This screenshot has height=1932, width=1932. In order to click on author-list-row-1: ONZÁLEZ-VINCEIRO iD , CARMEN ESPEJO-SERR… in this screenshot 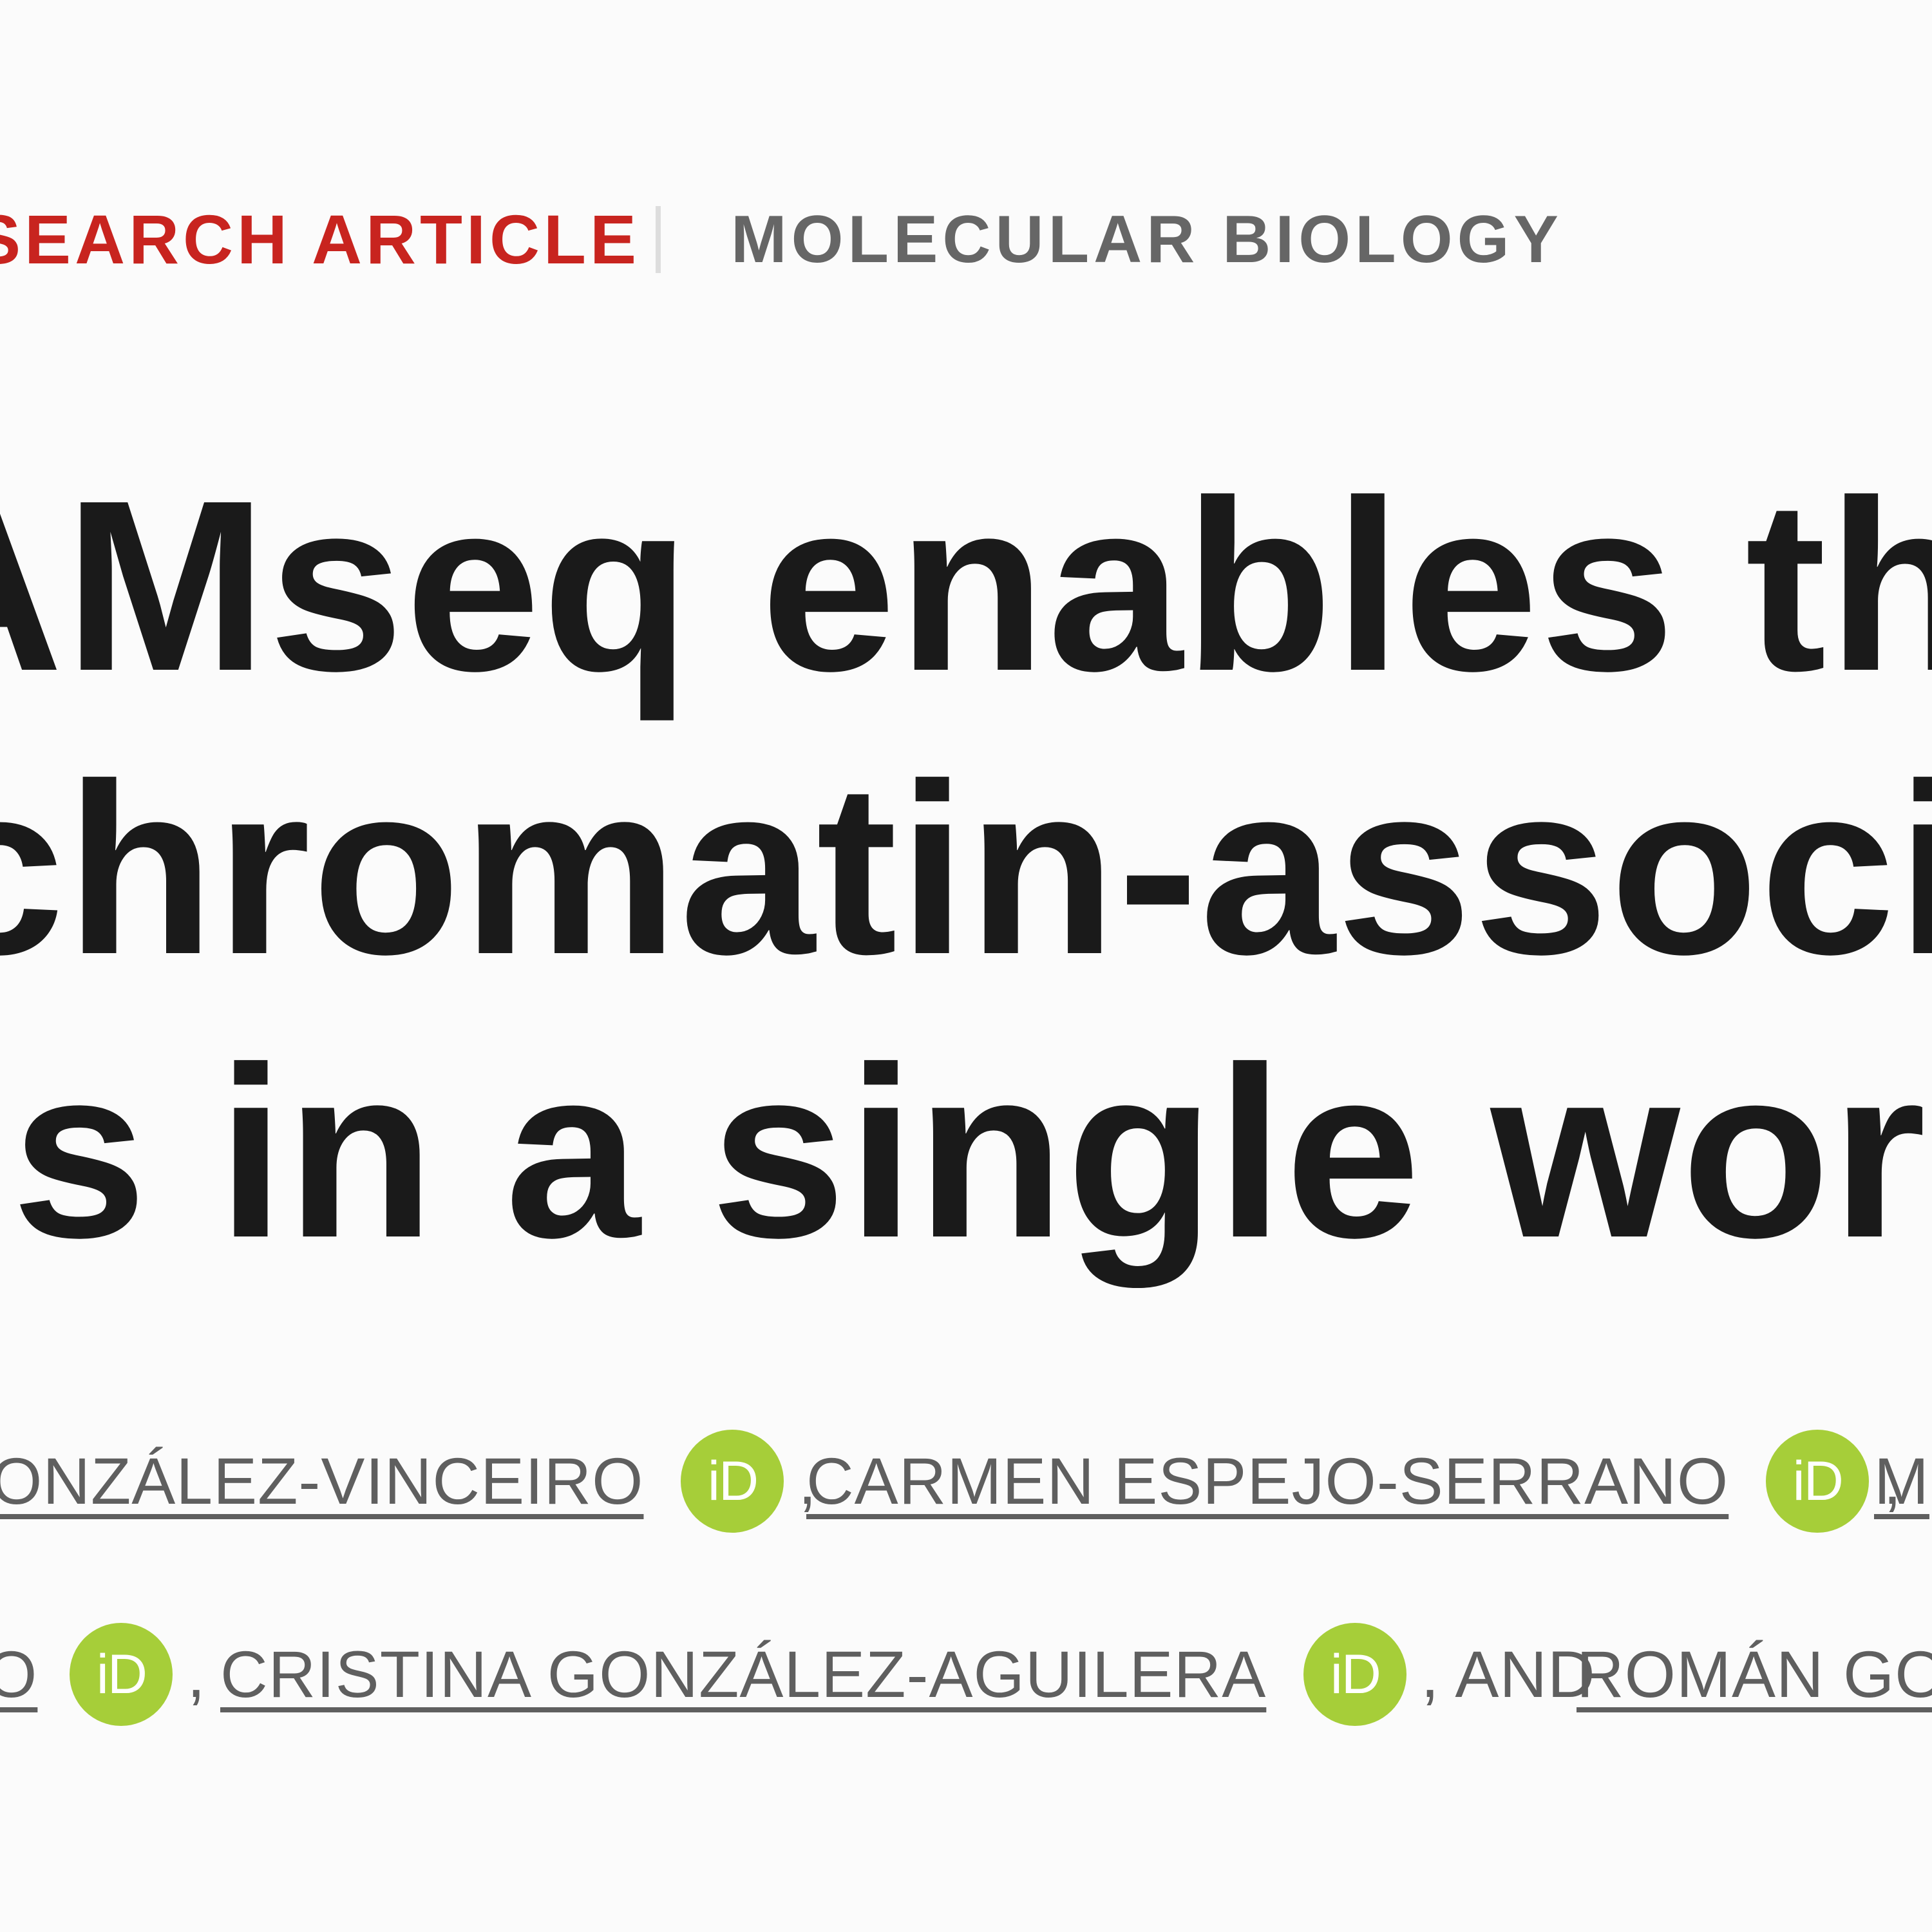, I will do `click(966, 1481)`.